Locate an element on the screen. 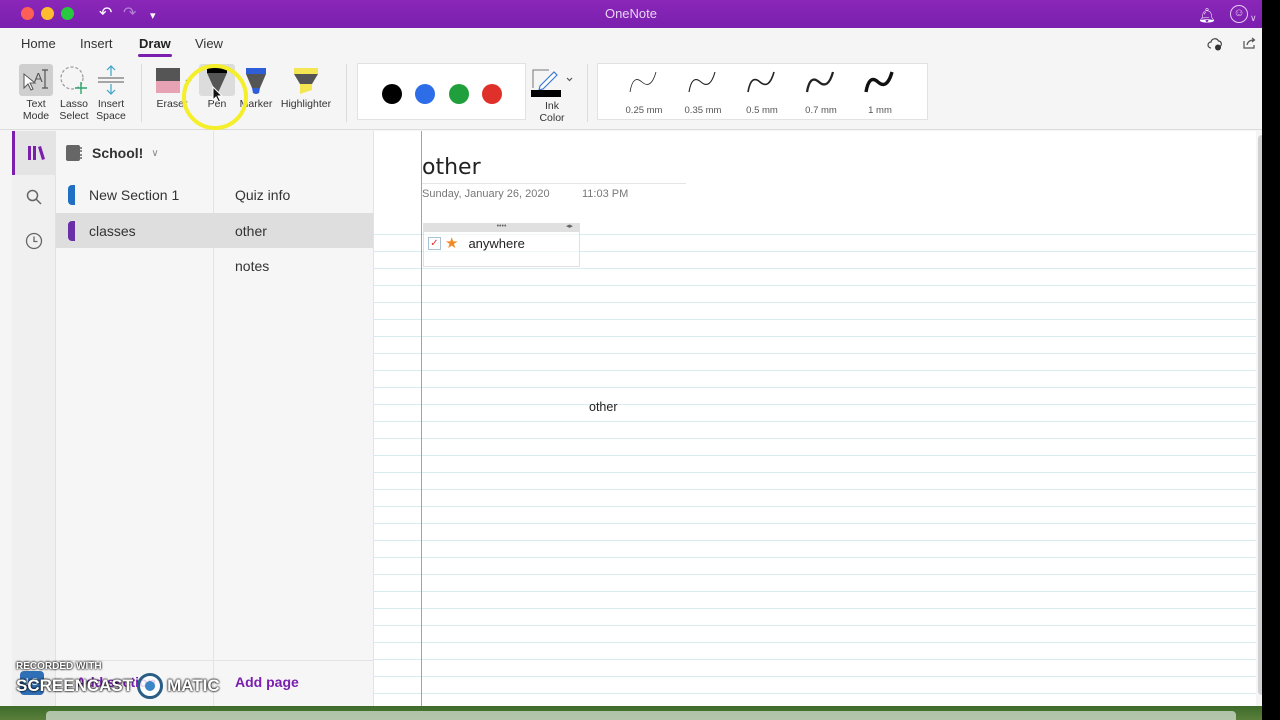 Image resolution: width=1280 pixels, height=720 pixels. tab-home: Home is located at coordinates (38, 43).